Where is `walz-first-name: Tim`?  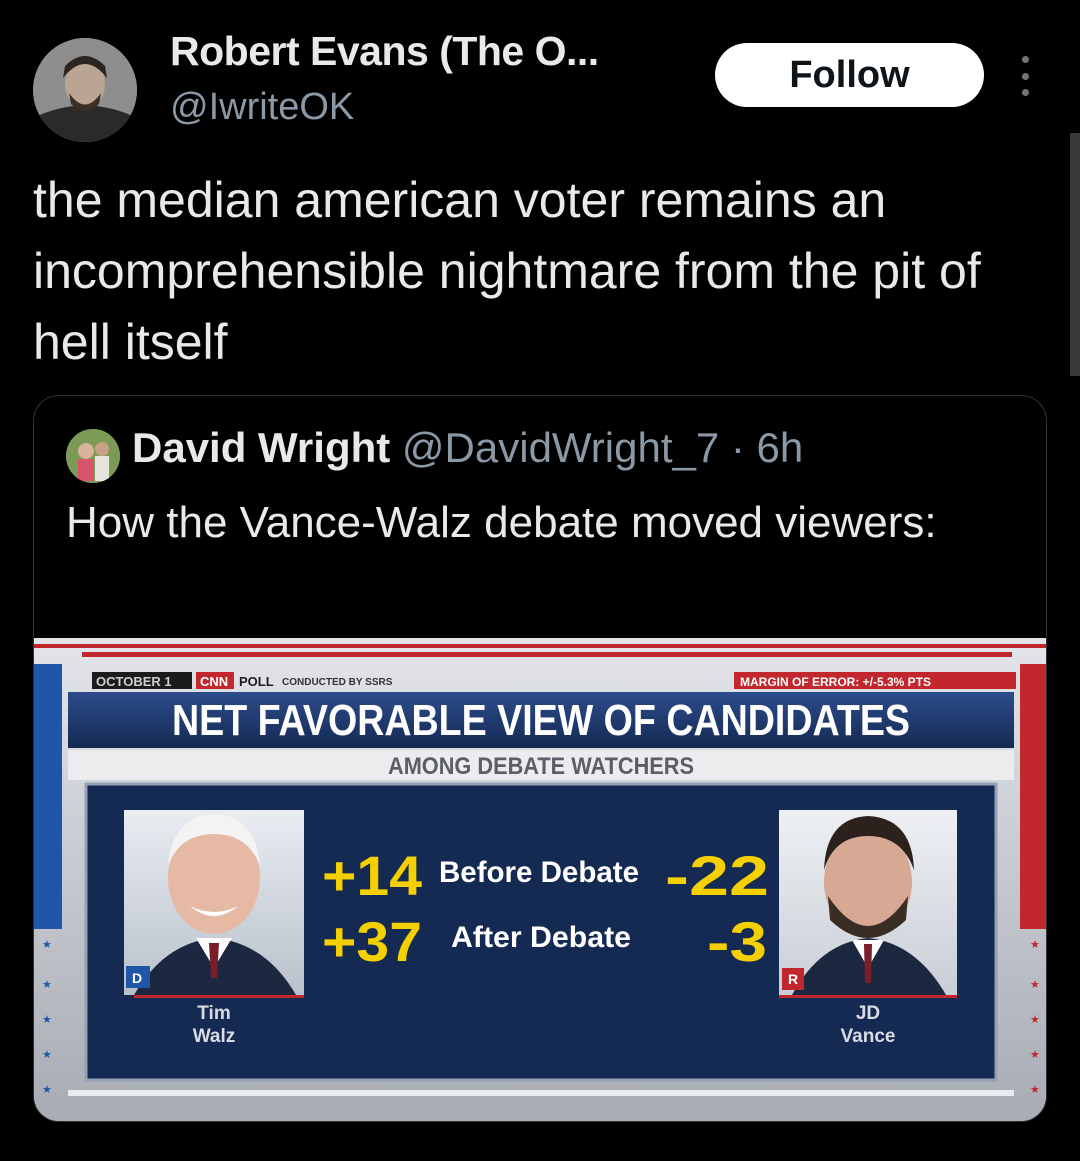 walz-first-name: Tim is located at coordinates (213, 1013).